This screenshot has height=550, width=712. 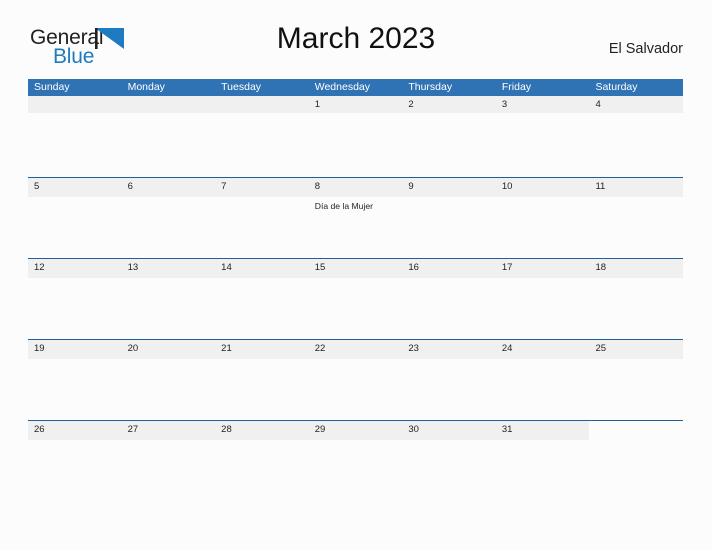 I want to click on day-number-cell: 18, so click(x=636, y=268).